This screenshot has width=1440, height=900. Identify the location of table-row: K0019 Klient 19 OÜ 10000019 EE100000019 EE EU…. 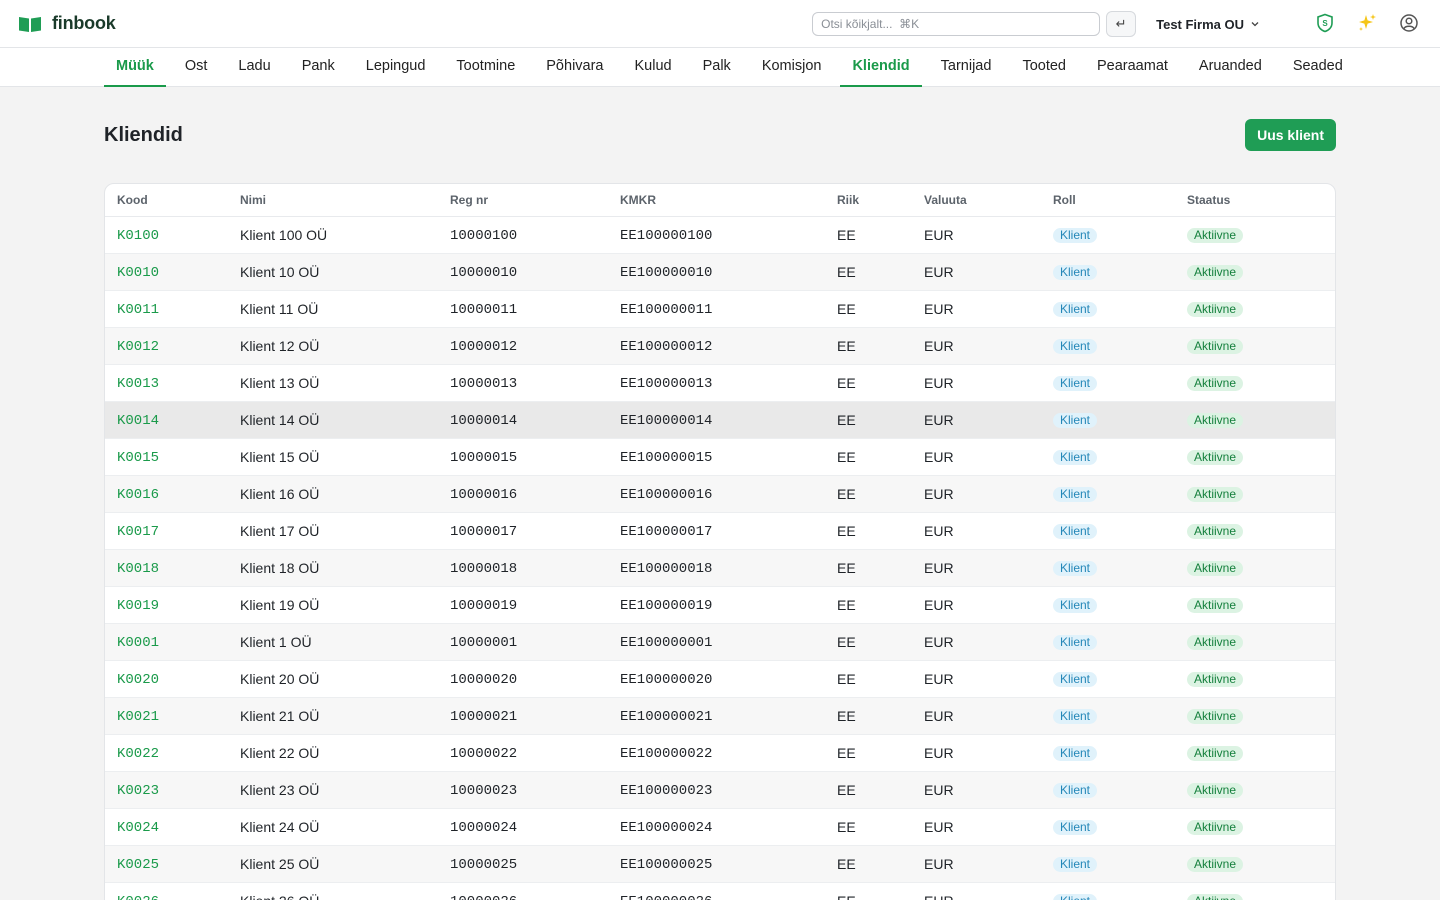
(720, 605).